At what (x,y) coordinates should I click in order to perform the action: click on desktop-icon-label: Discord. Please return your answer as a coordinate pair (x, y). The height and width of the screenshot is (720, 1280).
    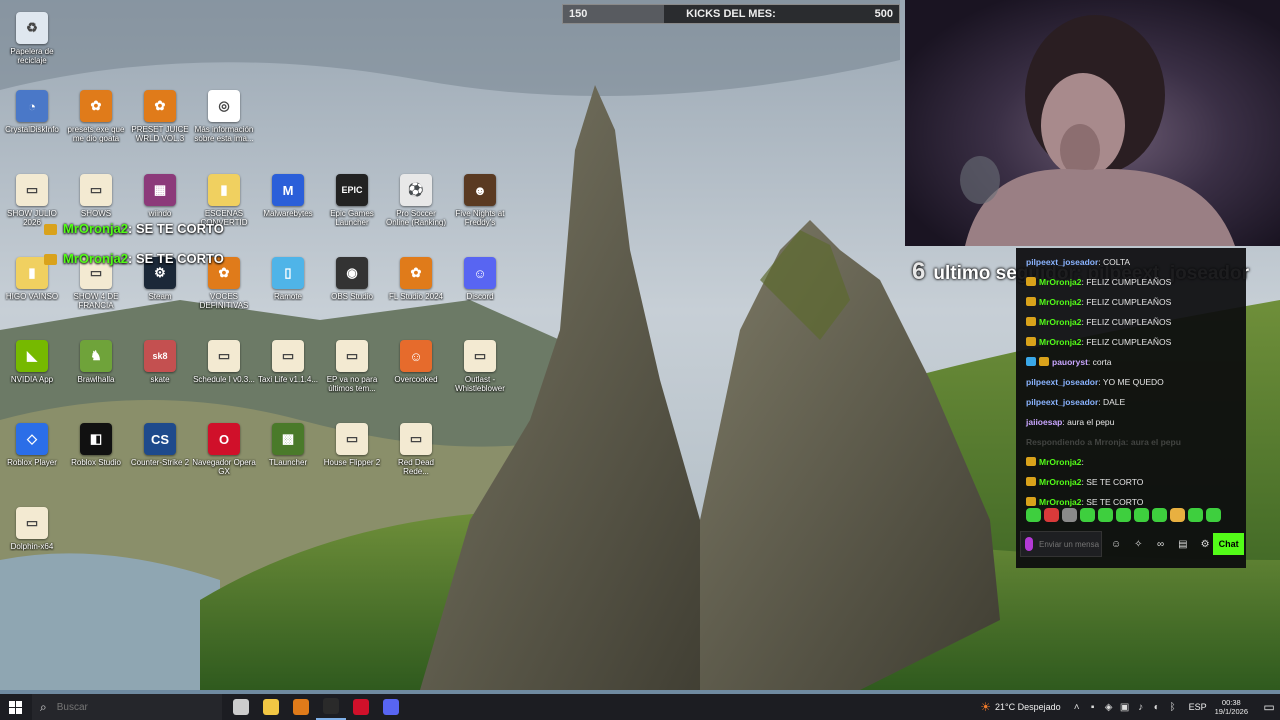
    Looking at the image, I should click on (480, 296).